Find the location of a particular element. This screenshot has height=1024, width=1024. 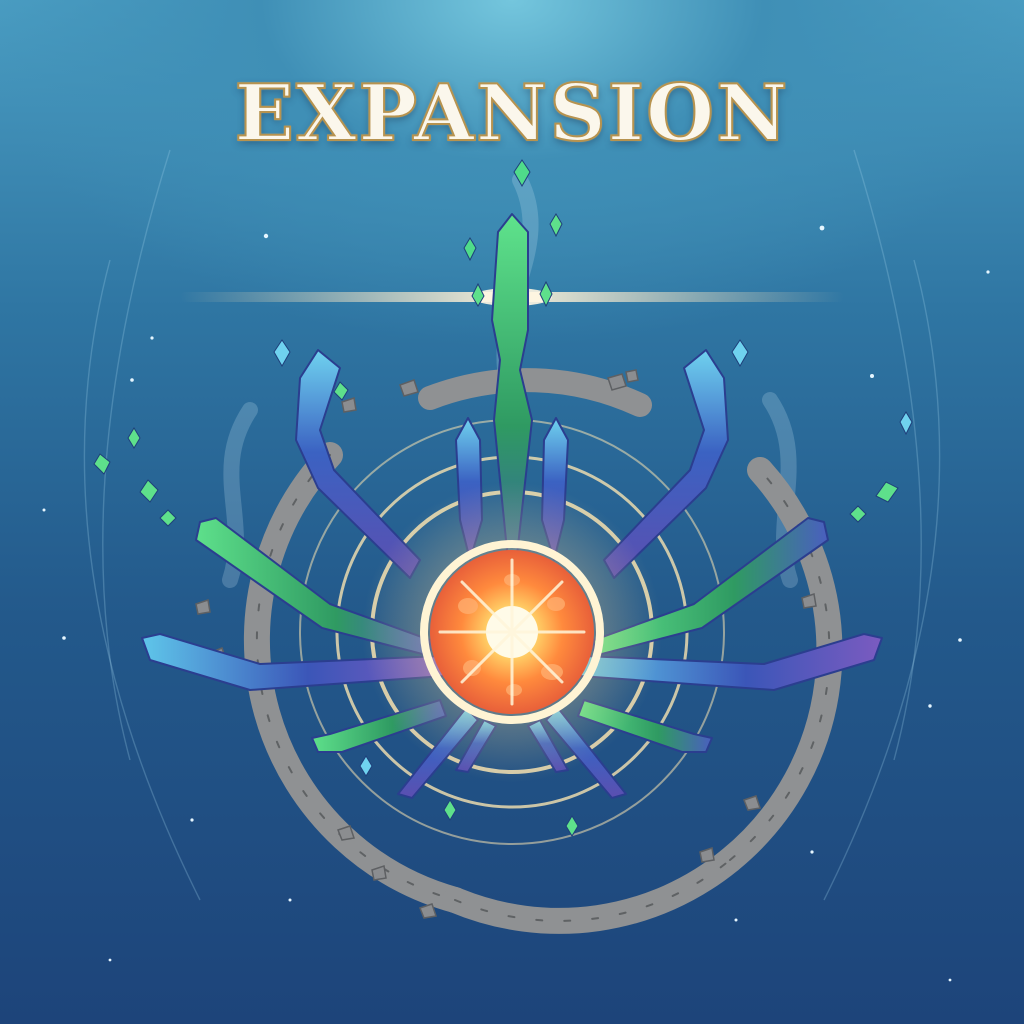

expansion-title: EXPANSION is located at coordinates (512, 113).